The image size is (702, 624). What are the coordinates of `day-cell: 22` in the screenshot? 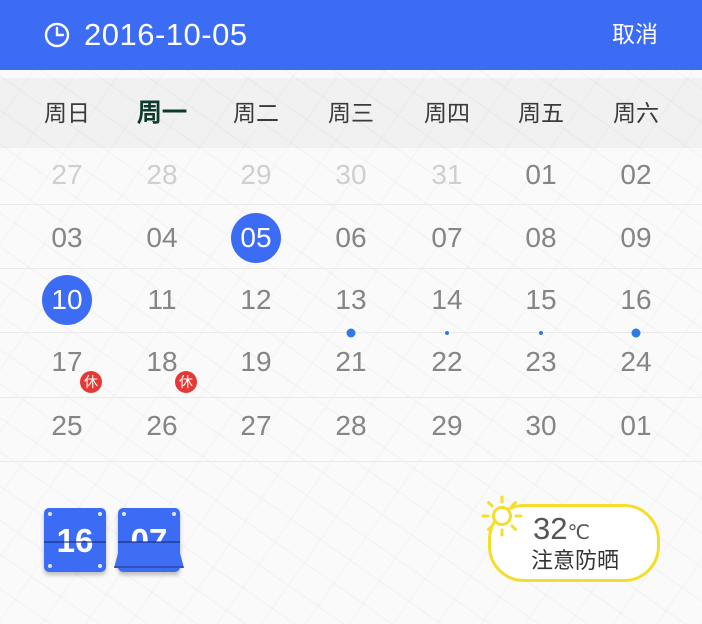 It's located at (447, 362).